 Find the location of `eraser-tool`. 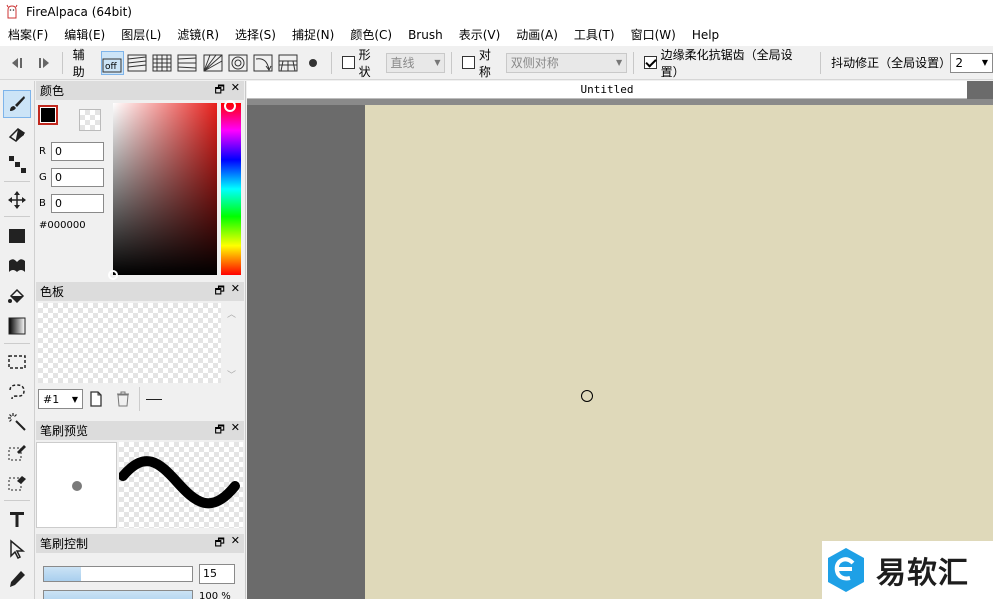

eraser-tool is located at coordinates (17, 134).